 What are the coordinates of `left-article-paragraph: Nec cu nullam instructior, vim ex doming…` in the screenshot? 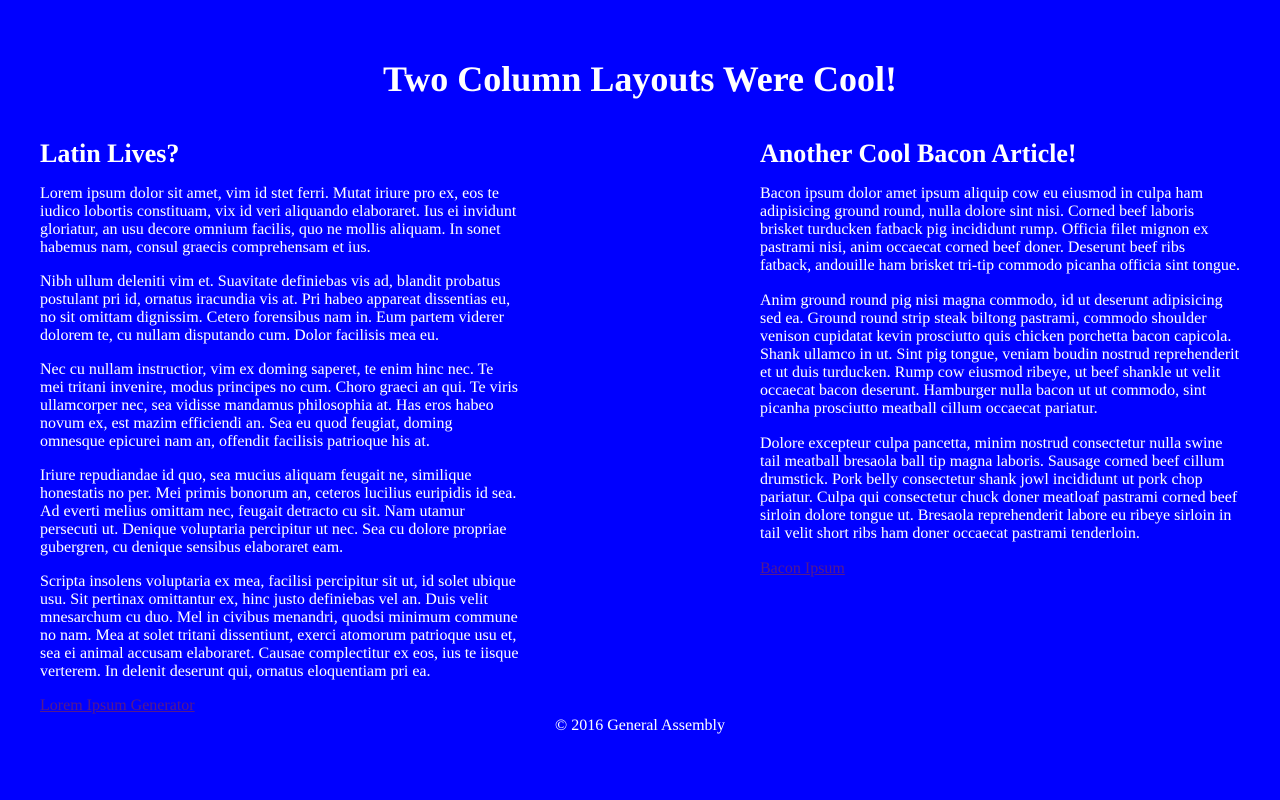 It's located at (279, 405).